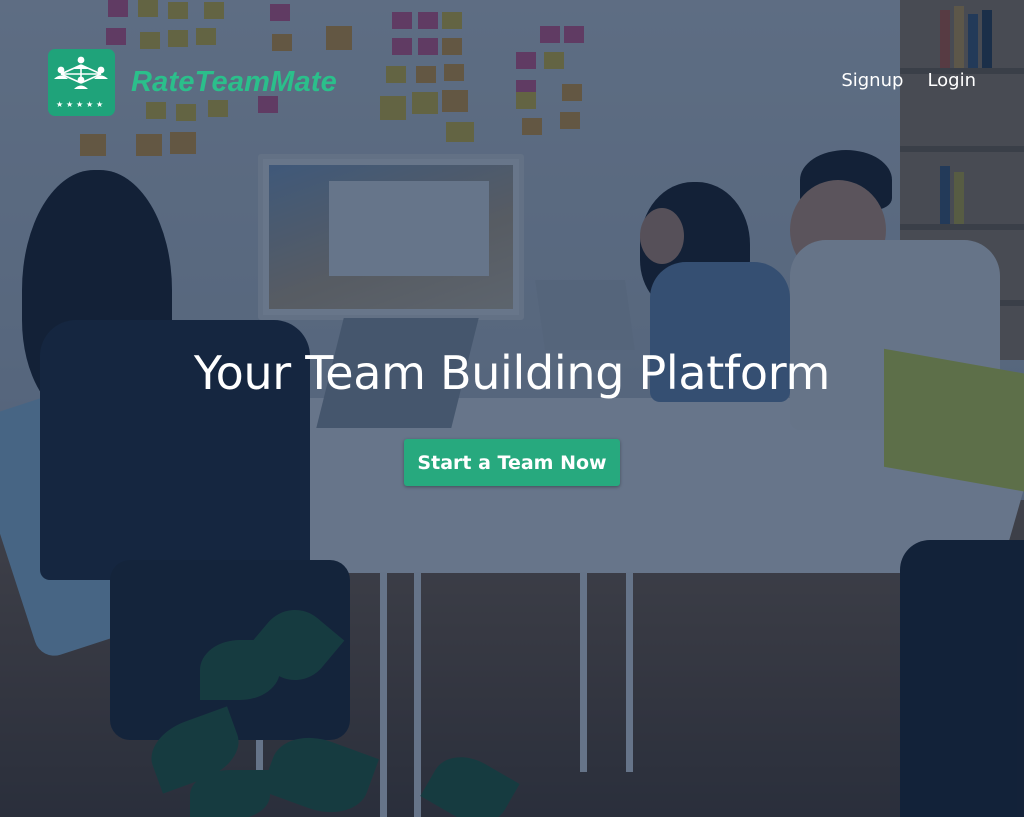 Image resolution: width=1024 pixels, height=817 pixels. I want to click on top-nav: Signup Login, so click(908, 80).